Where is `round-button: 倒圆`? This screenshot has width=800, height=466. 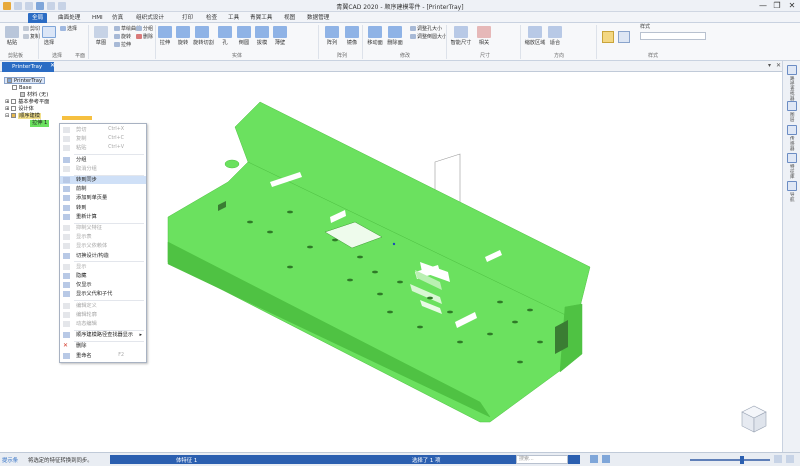 round-button: 倒圆 is located at coordinates (244, 36).